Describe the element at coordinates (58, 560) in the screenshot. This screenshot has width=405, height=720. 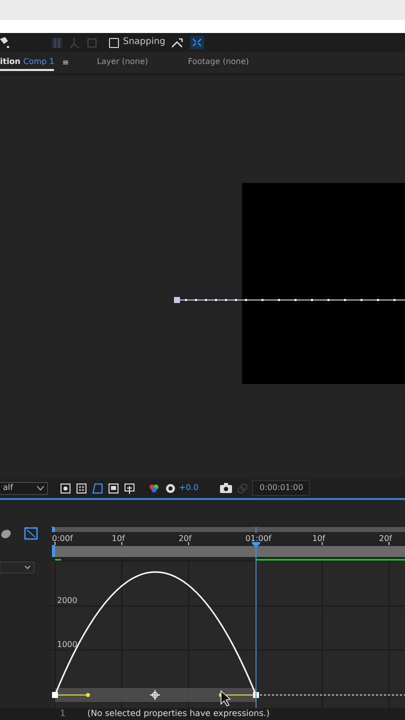
I see `cache-indicator-bar` at that location.